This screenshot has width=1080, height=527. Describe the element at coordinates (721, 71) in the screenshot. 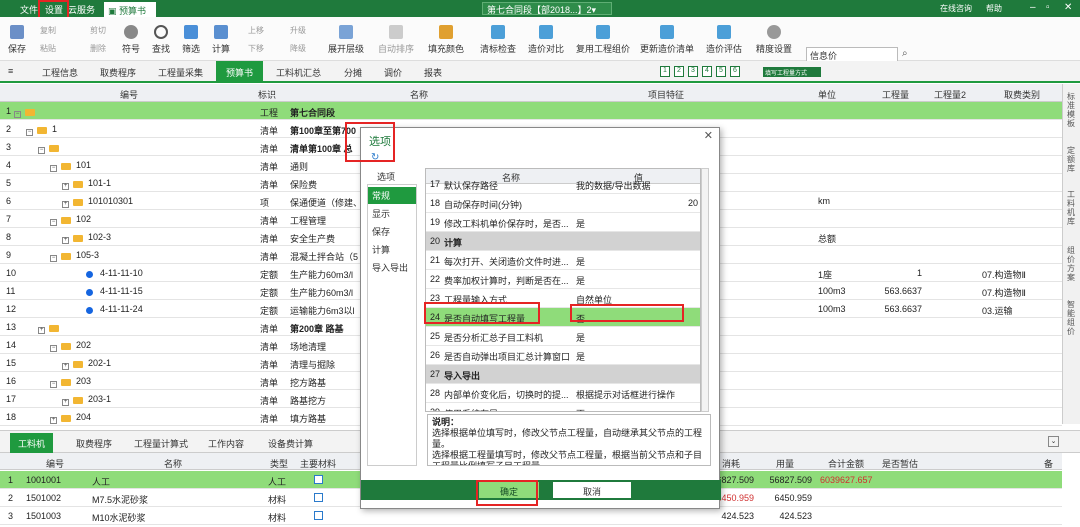

I see `level-5-button: 5` at that location.